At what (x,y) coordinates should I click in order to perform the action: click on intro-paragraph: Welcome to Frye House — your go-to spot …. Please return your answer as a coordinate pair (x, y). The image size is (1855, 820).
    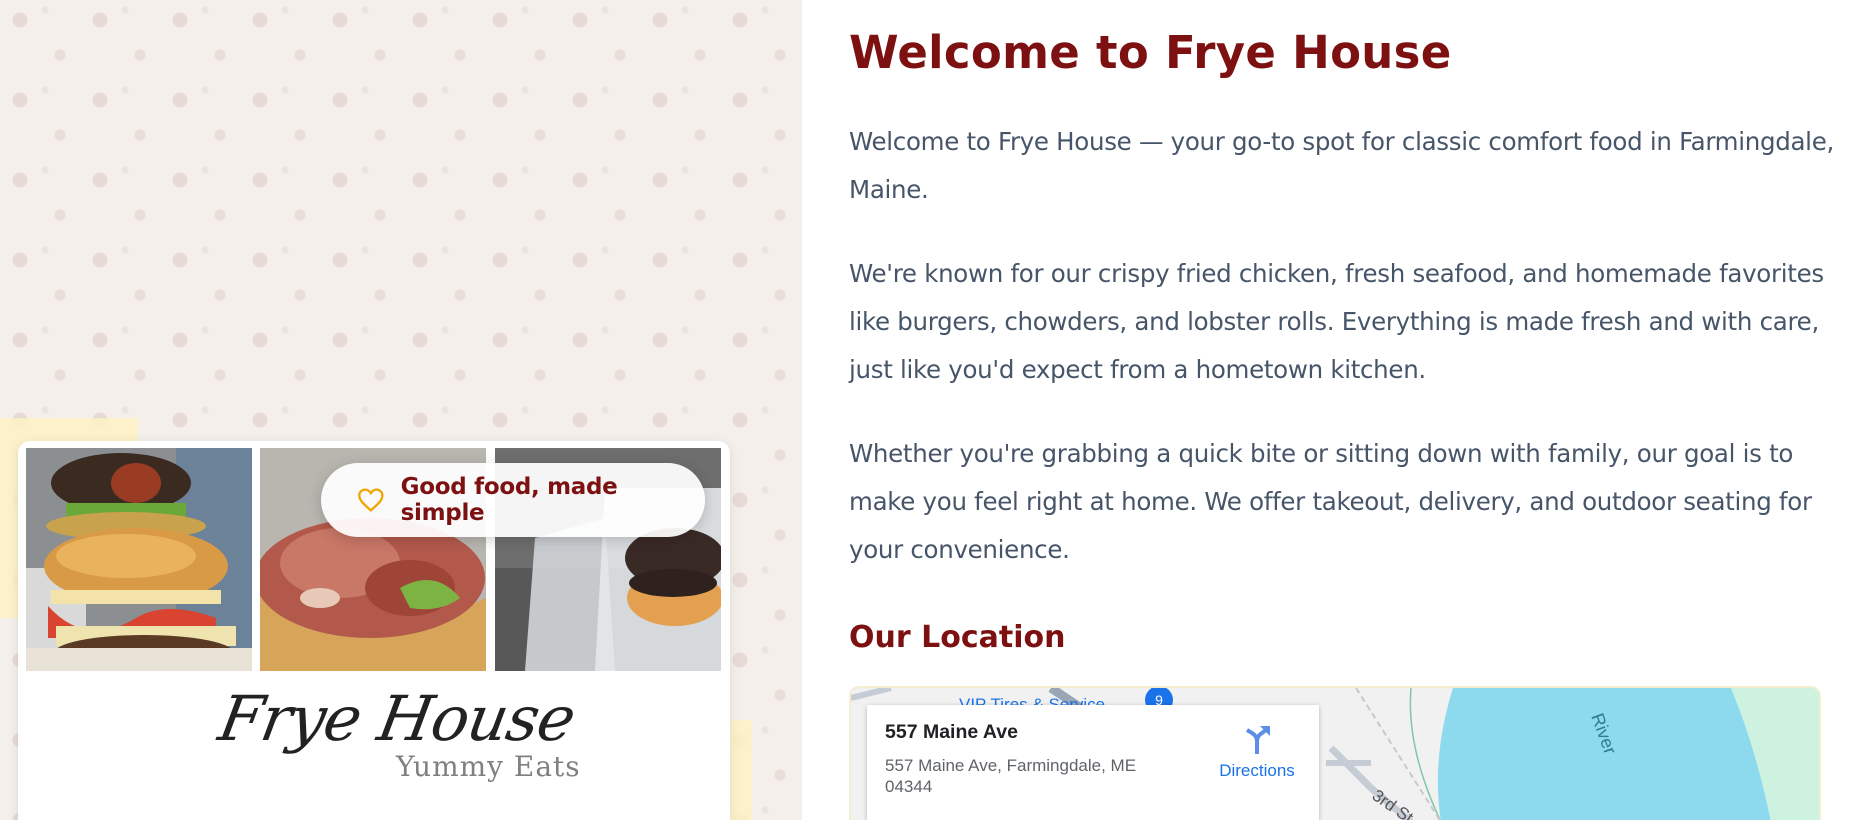
    Looking at the image, I should click on (1341, 165).